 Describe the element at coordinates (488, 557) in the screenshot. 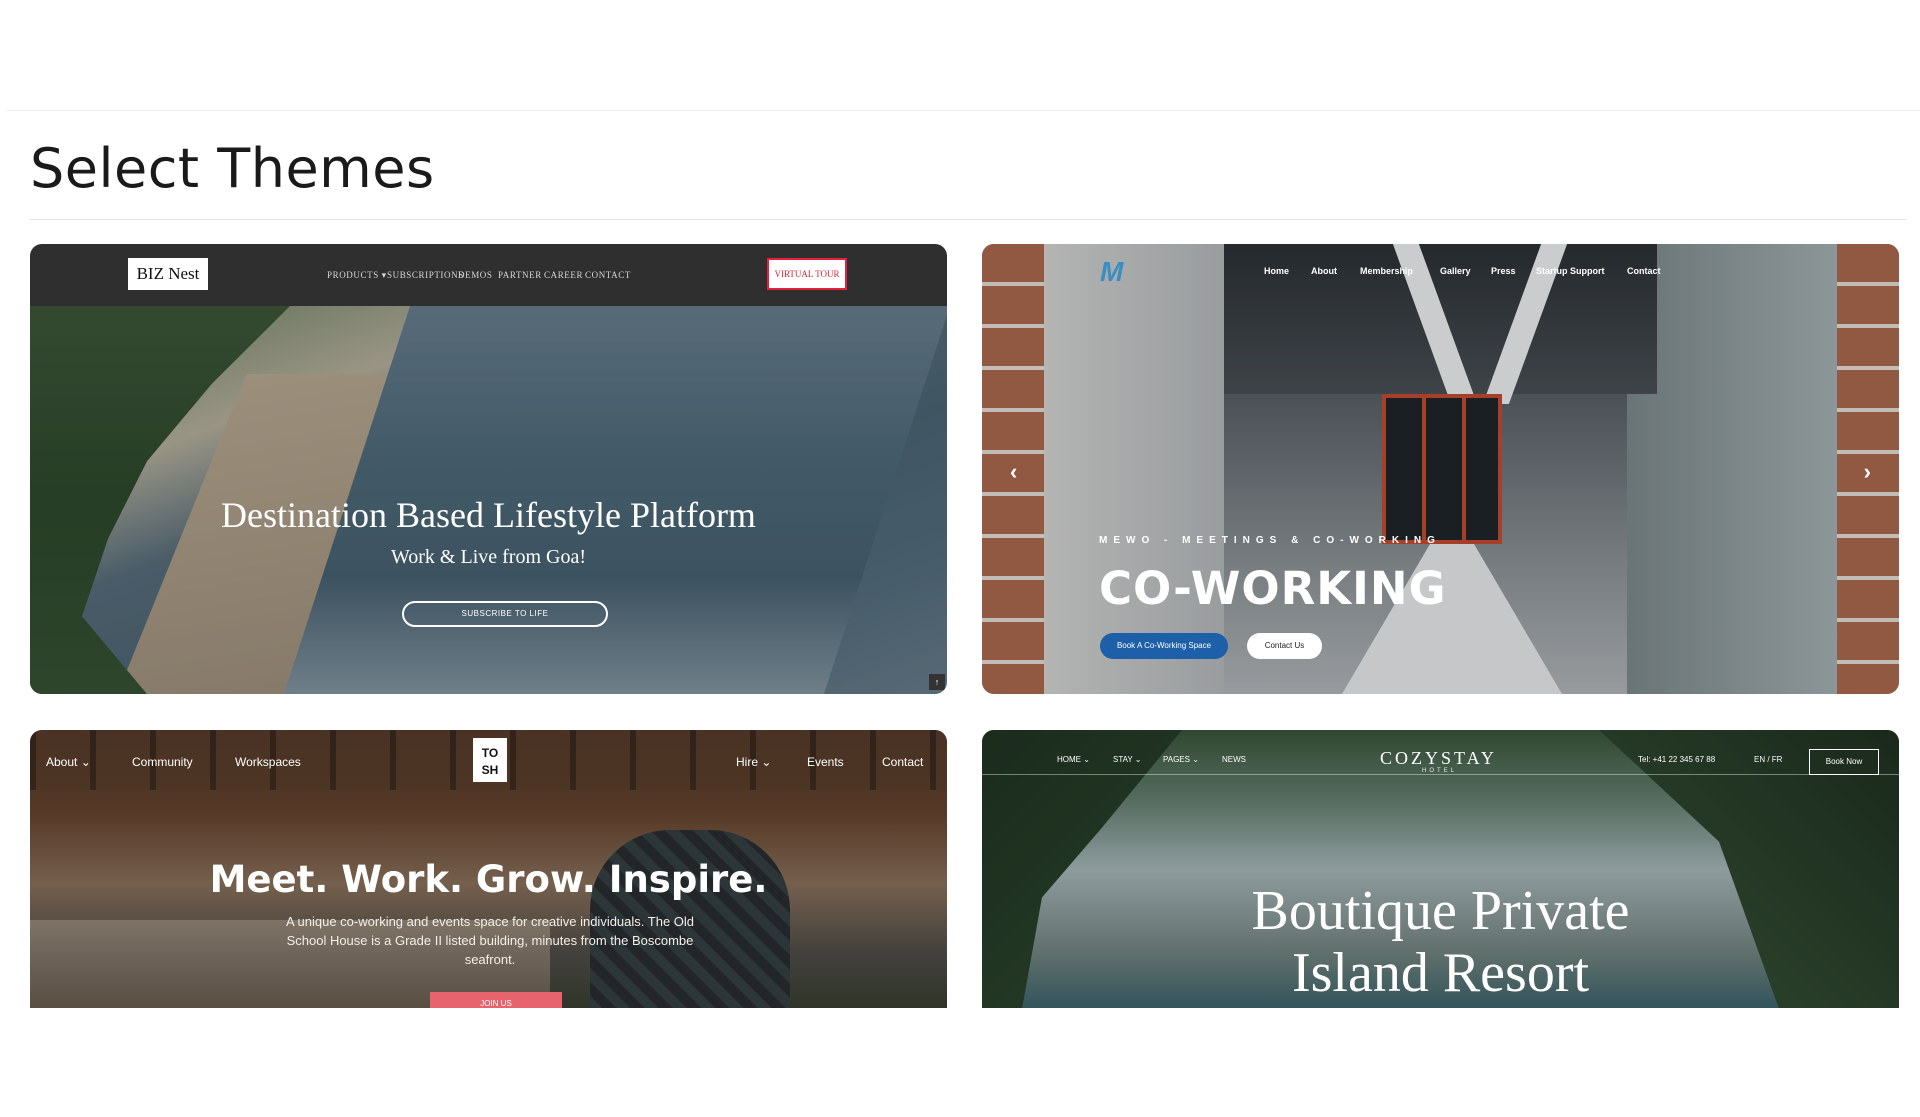

I see `theme-subhead: Work & Live from Goa!` at that location.